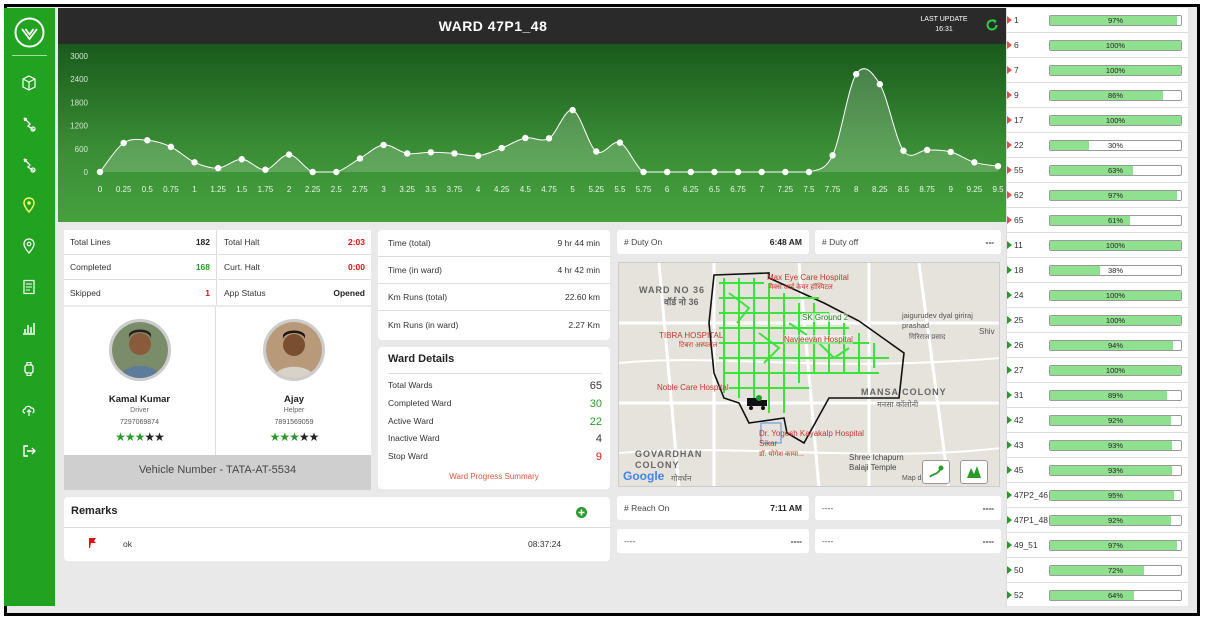  Describe the element at coordinates (494, 476) in the screenshot. I see `ward-progress-summary-link: Ward Progress Summary` at that location.